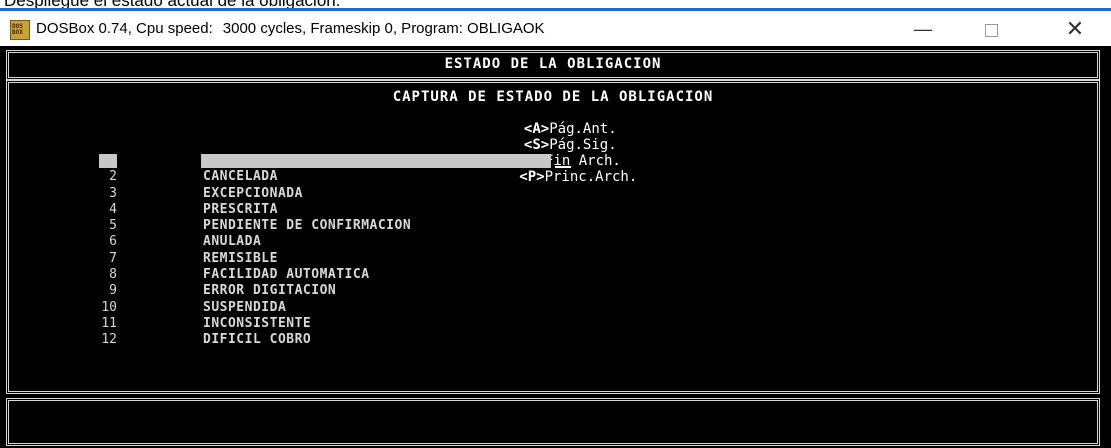 This screenshot has width=1111, height=448. I want to click on list-item-number: 8, so click(113, 275).